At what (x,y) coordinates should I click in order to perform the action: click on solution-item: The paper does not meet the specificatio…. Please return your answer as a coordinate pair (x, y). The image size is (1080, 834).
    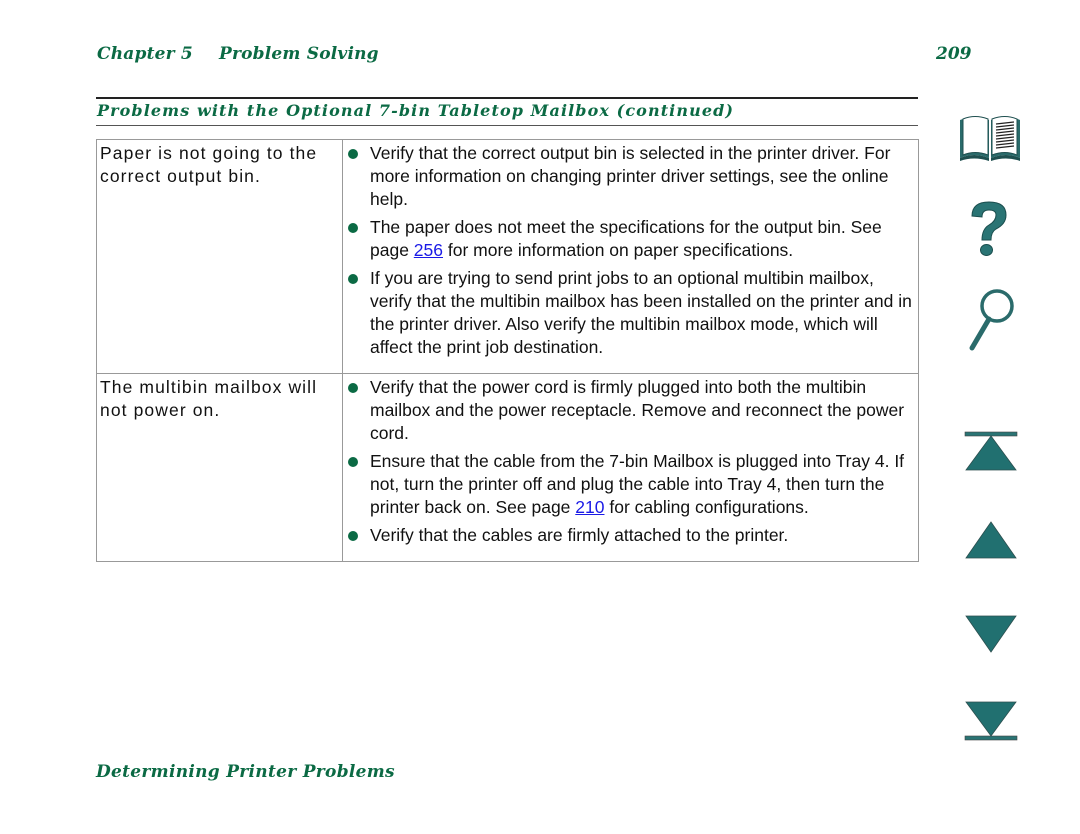
    Looking at the image, I should click on (630, 239).